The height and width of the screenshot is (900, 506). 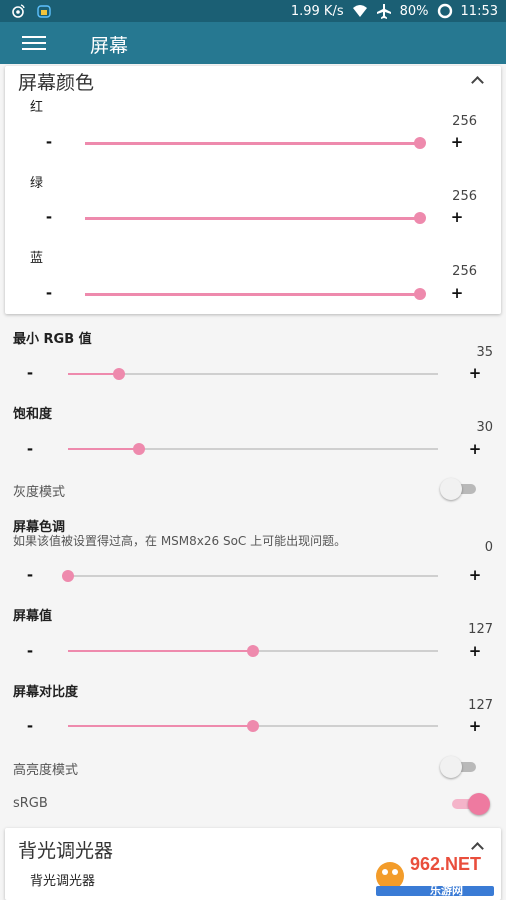 I want to click on saturation-slider, so click(x=253, y=449).